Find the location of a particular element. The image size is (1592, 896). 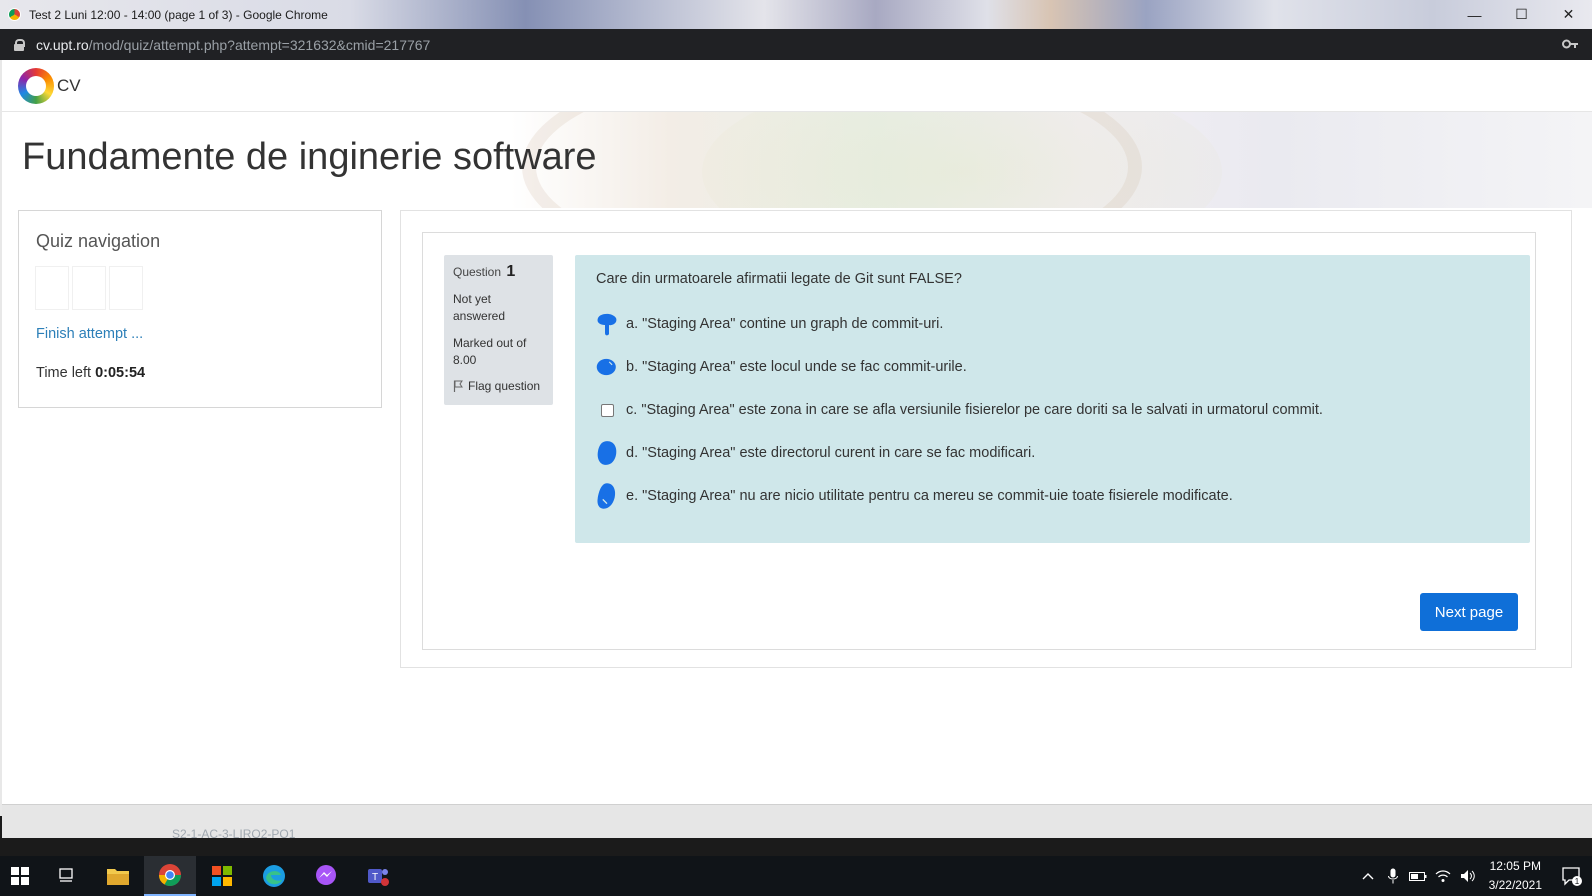

answer-c-checkbox is located at coordinates (607, 410).